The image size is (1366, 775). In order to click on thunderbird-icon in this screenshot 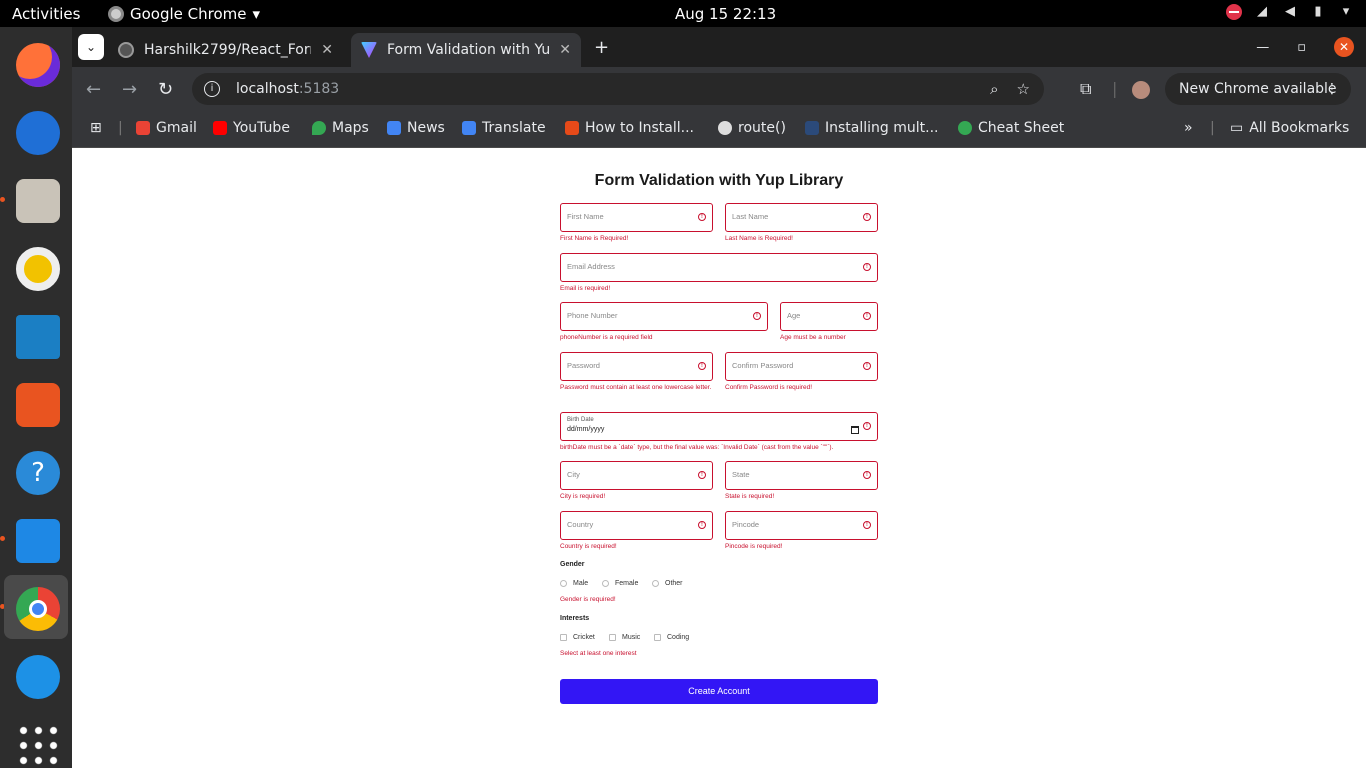, I will do `click(38, 133)`.